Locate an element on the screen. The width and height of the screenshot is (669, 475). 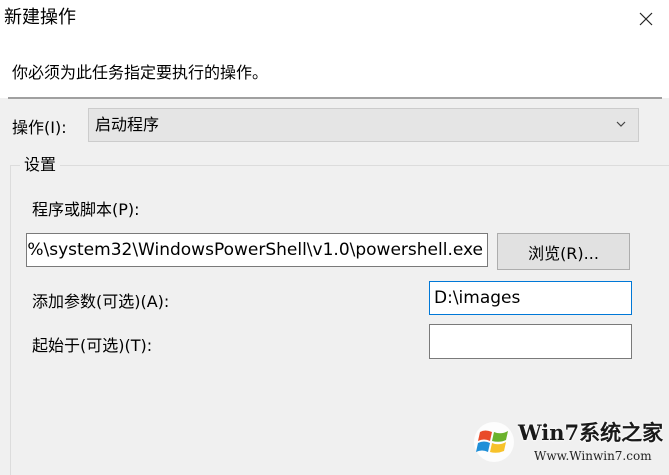
start-in-label: 起始于(可选)(T): is located at coordinates (92, 345).